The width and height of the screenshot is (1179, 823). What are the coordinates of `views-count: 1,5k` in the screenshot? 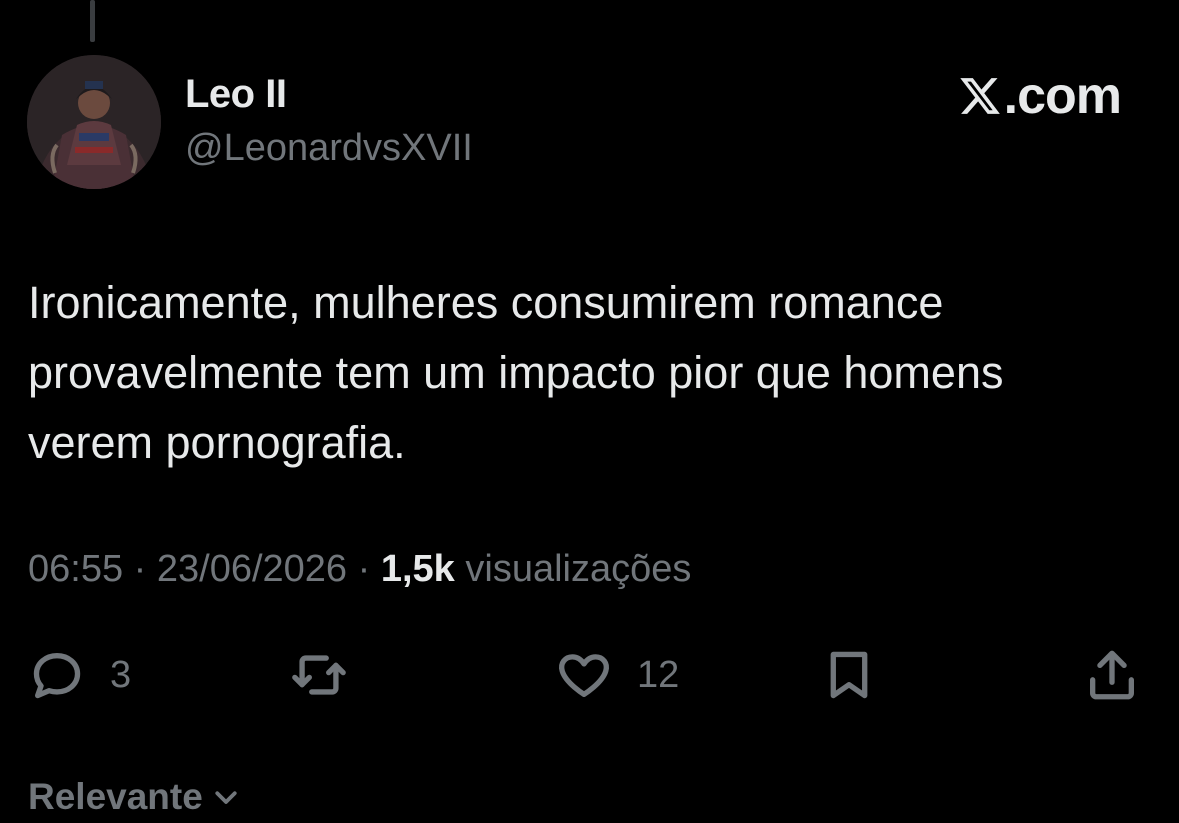 It's located at (418, 569).